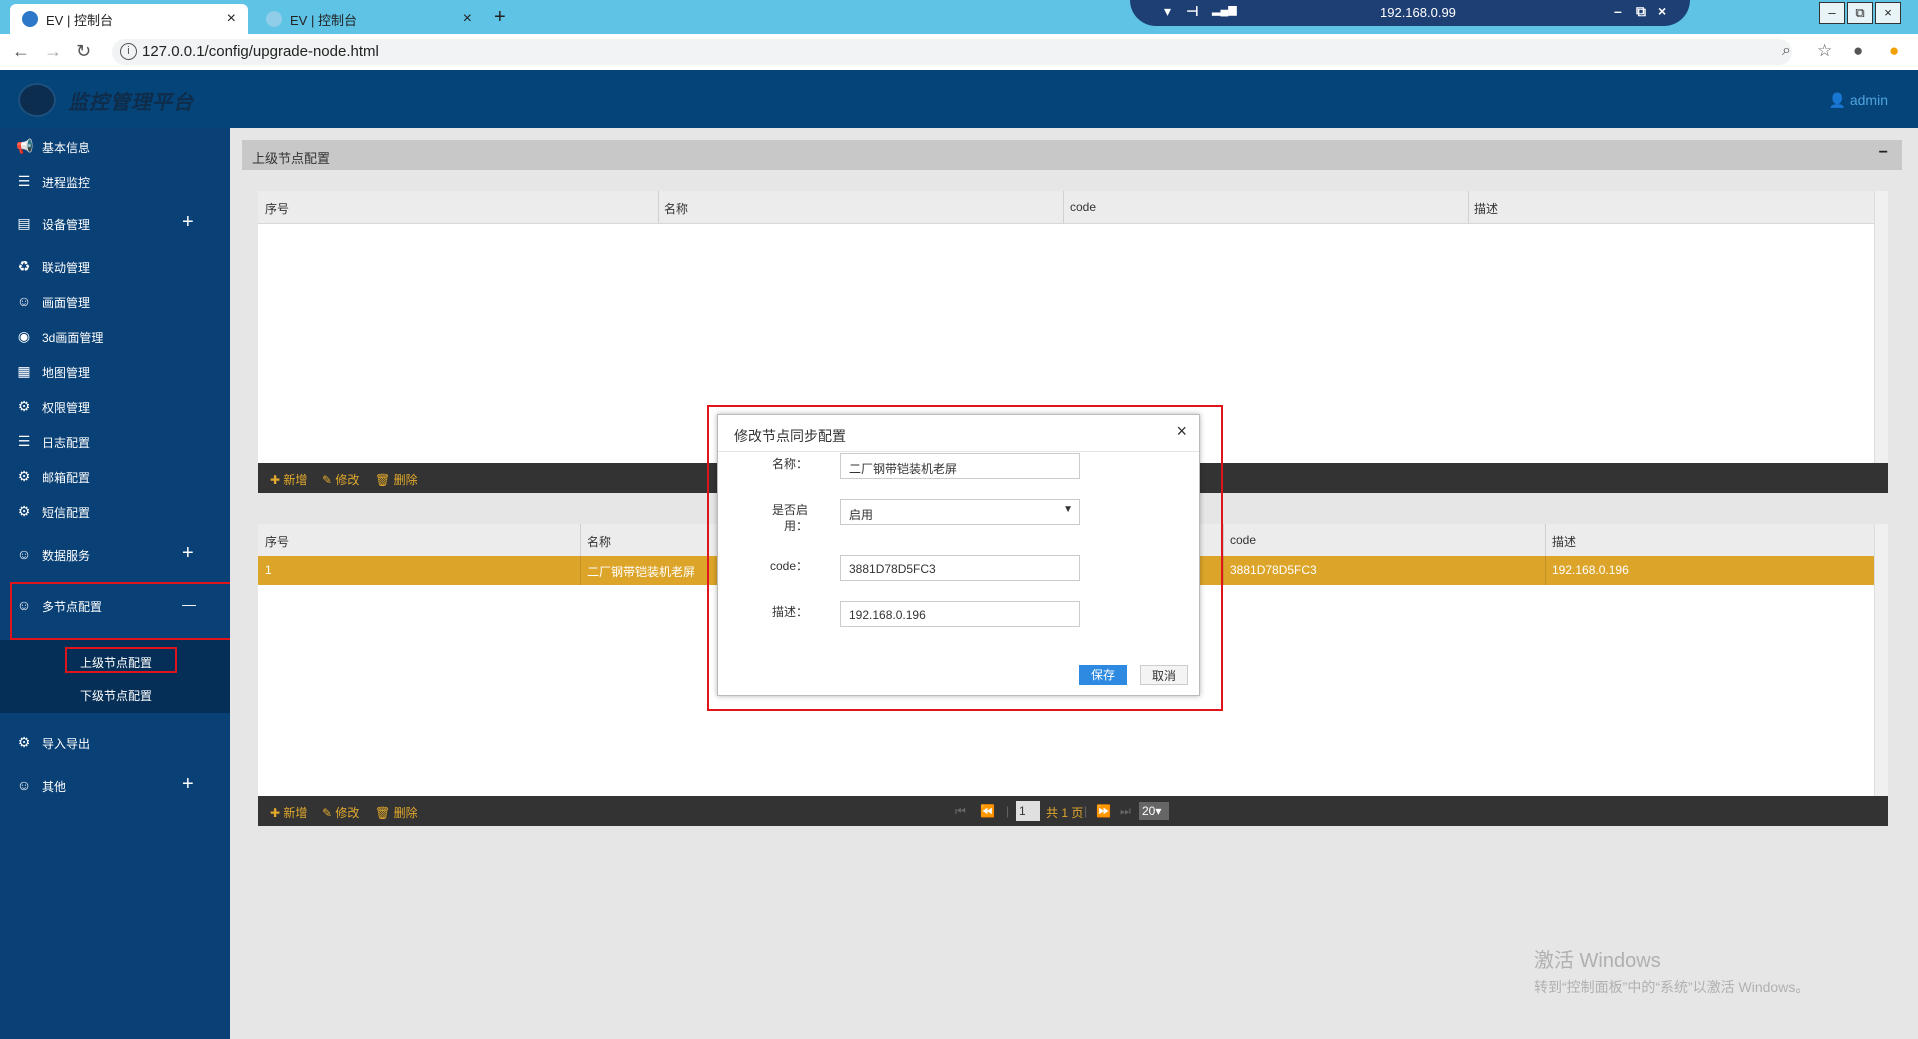  Describe the element at coordinates (1590, 570) in the screenshot. I see `cell-desc: 192.168.0.196` at that location.